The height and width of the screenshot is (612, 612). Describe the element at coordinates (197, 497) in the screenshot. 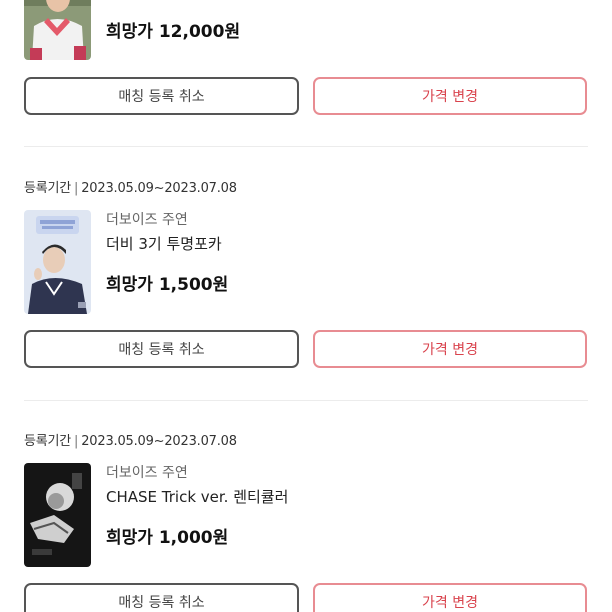

I see `product-name: CHASE Trick ver. 렌티큘러` at that location.